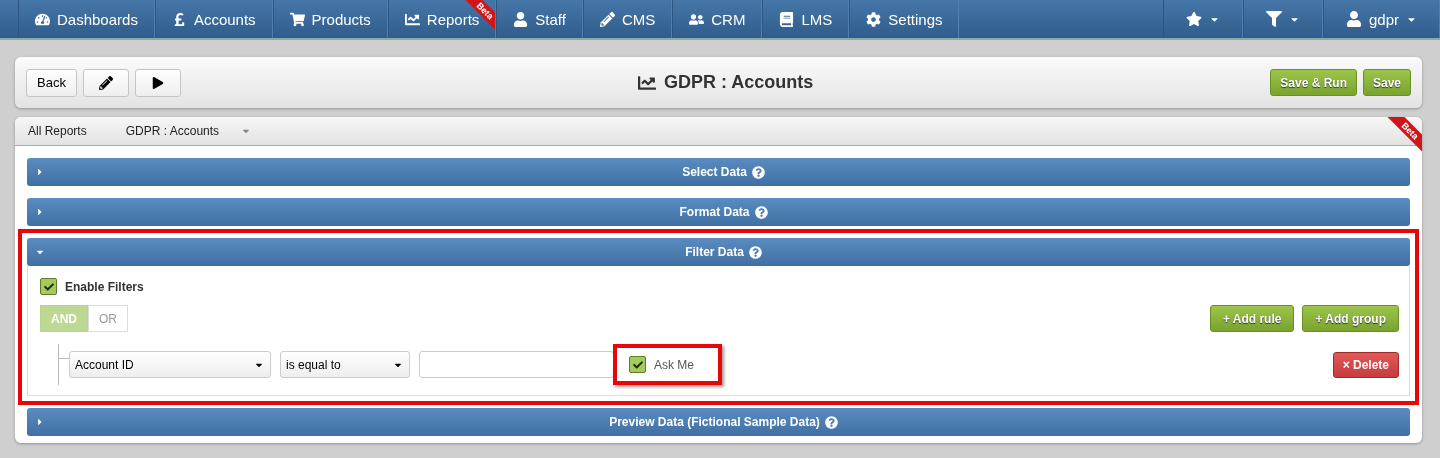  I want to click on nav-item: Dashboards, so click(86, 19).